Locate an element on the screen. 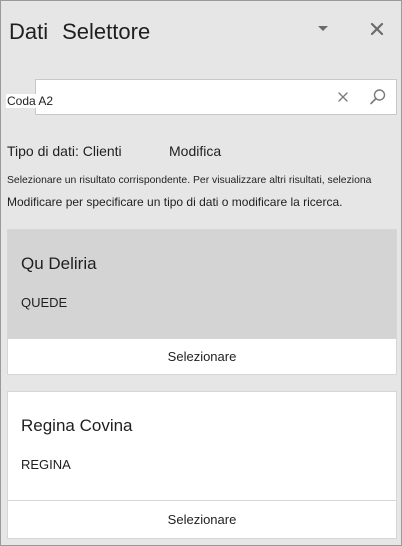  clear-search-button is located at coordinates (343, 97).